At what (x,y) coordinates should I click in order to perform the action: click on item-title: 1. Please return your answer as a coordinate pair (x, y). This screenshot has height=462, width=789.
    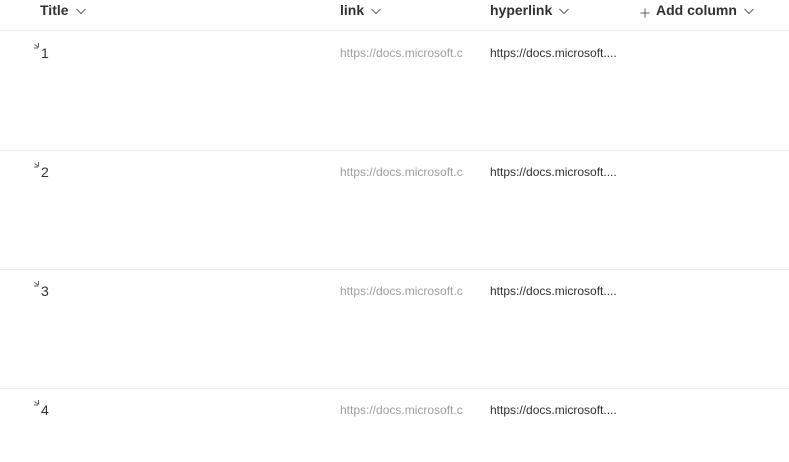
    Looking at the image, I should click on (45, 53).